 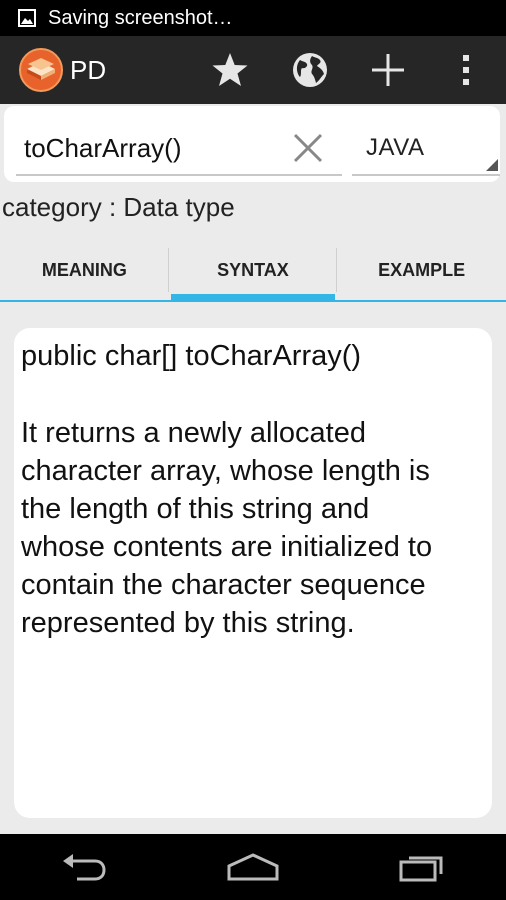 I want to click on back-icon, so click(x=84, y=867).